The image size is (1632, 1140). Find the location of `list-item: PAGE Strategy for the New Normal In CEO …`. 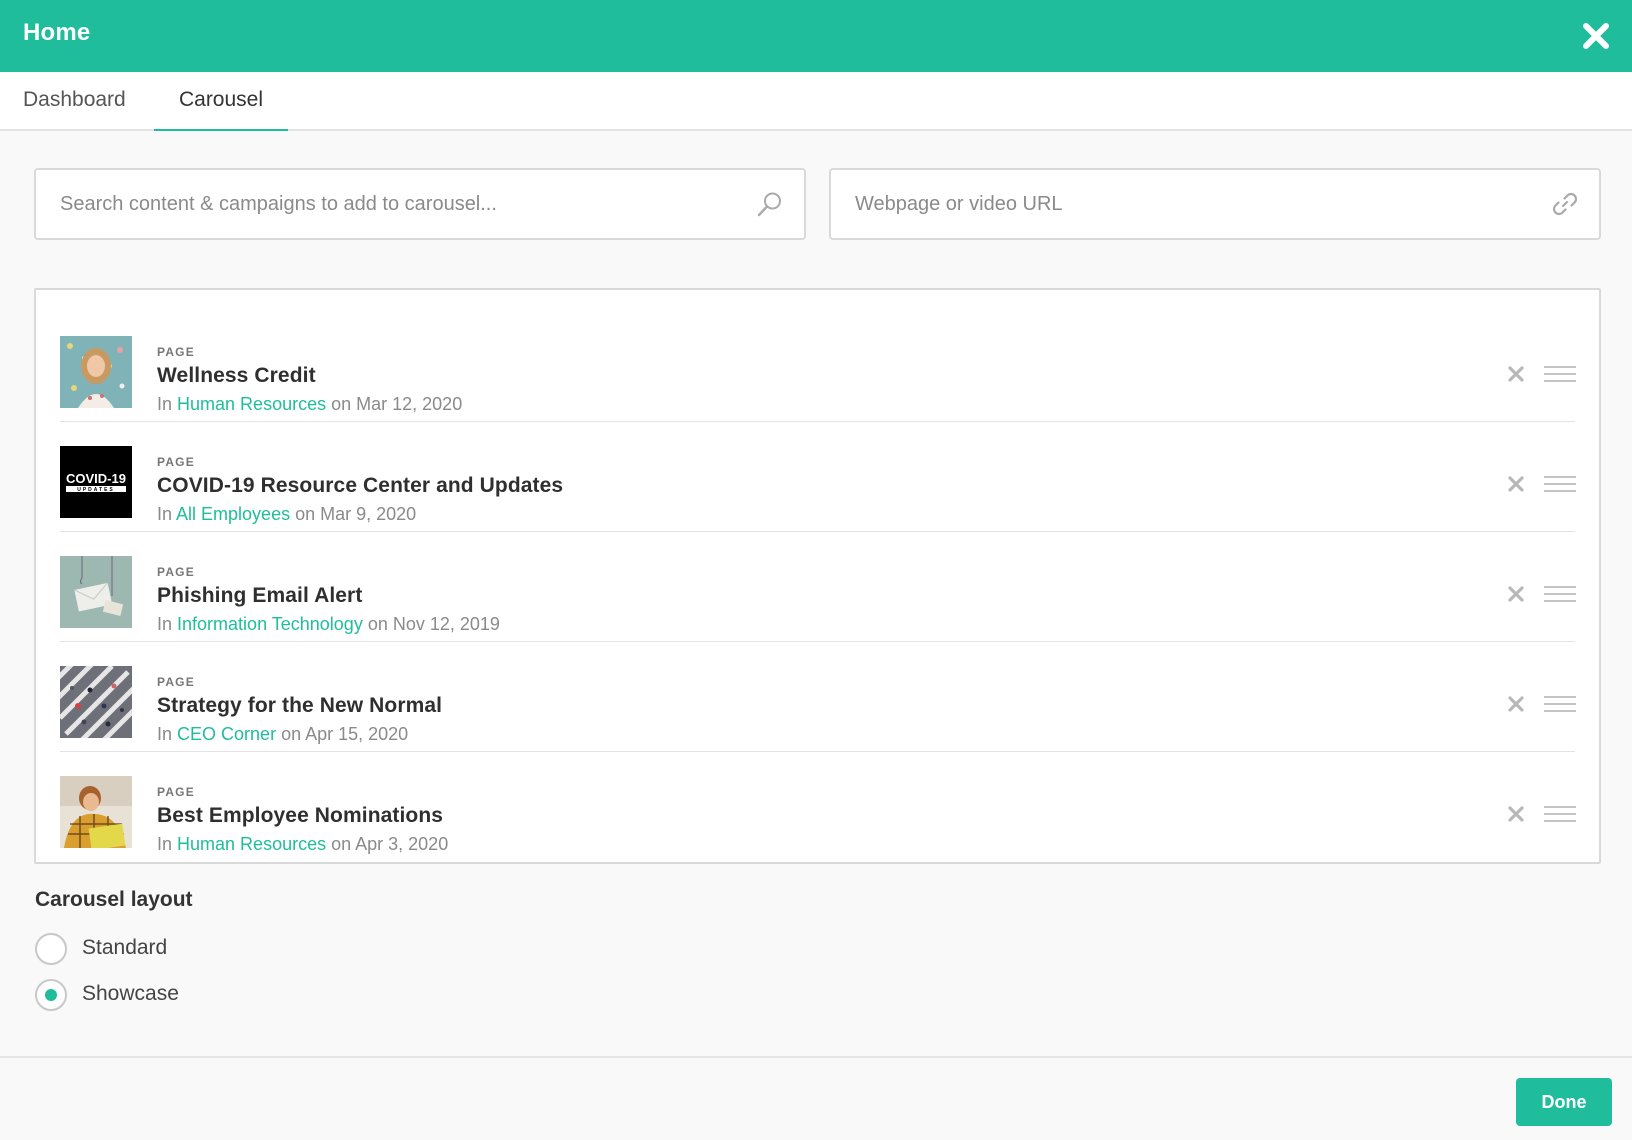

list-item: PAGE Strategy for the New Normal In CEO … is located at coordinates (818, 697).